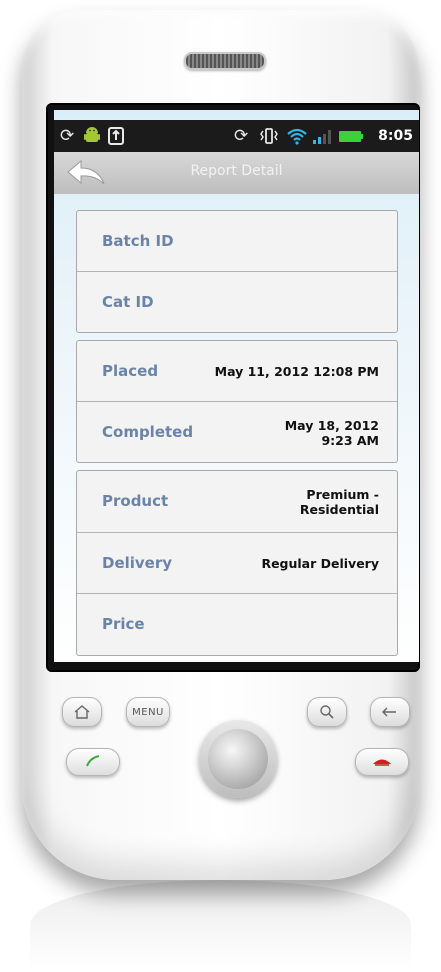 The width and height of the screenshot is (441, 972). I want to click on end-call-icon, so click(382, 762).